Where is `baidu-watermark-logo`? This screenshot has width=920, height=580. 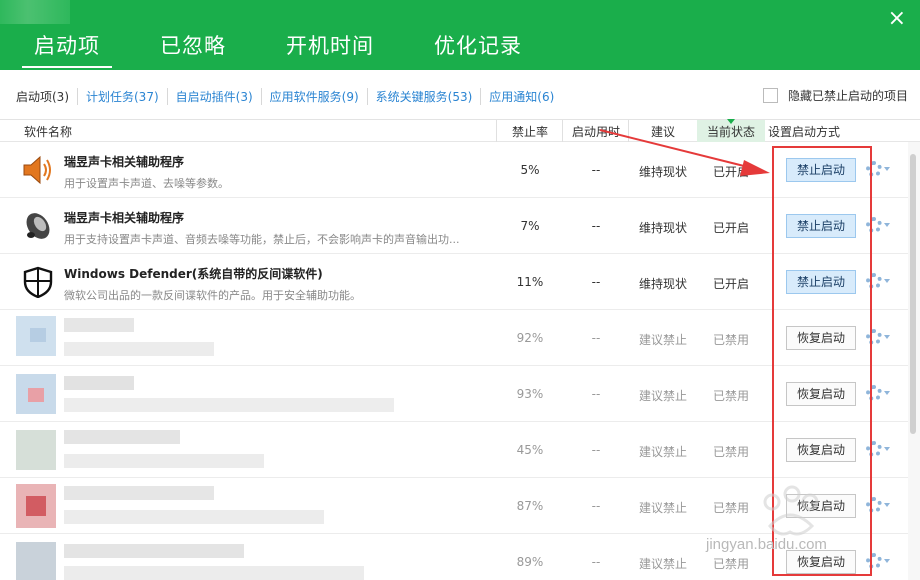
baidu-watermark-logo is located at coordinates (791, 510).